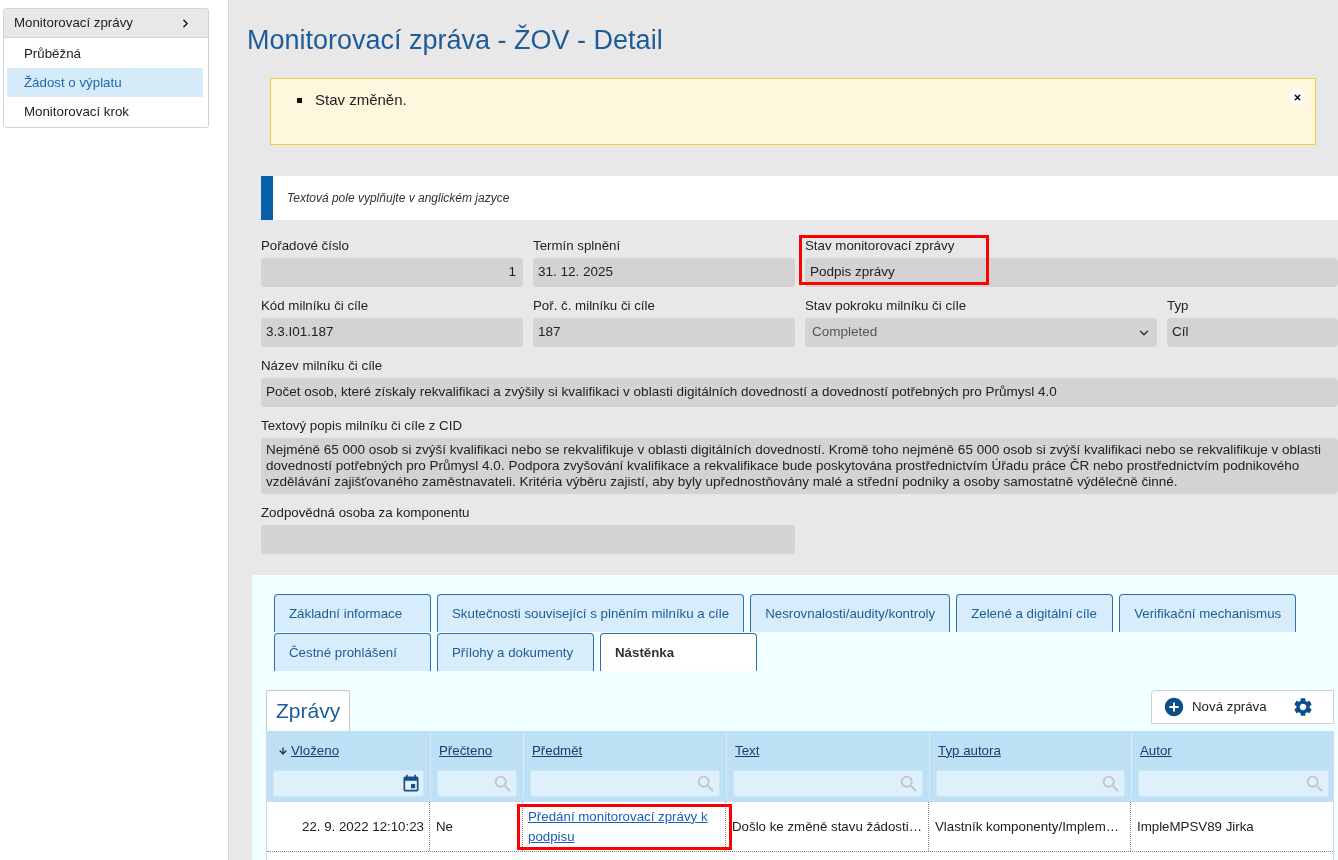 Image resolution: width=1338 pixels, height=860 pixels. Describe the element at coordinates (799, 466) in the screenshot. I see `text-area: Nejméně 65 000 osob si zvýší kvalifikaci nebo se rekvalifikuje v oblasti digitálních dovedností. Kromě toho nejméně 65 000 osob si zvýší kvalifikaci nebo se rekvalifikuje v oblasti dovedností potřebných pro Průmysl 4.0. Podpora zvyšování kvalifikace a rekvalifikace bude poskytována prostřednictvím Úřadu práce ČR nebo prostřednictvím podnikového vzdělávání zajišťovaného zaměstnavateli. Kritéria výběru zajistí, aby byly upřednostňovány malé a střední podniky a osoby samostatně výdělečně činné.` at that location.